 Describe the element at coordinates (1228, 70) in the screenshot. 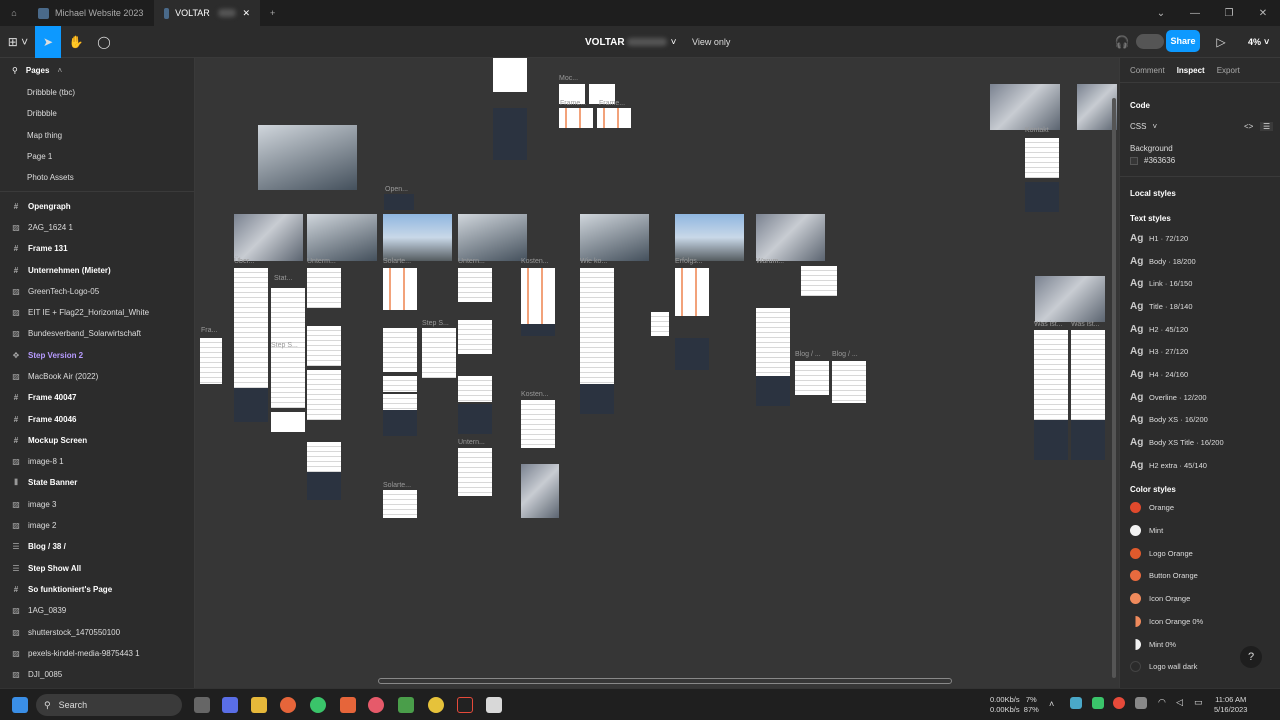

I see `tab-export: Export` at that location.